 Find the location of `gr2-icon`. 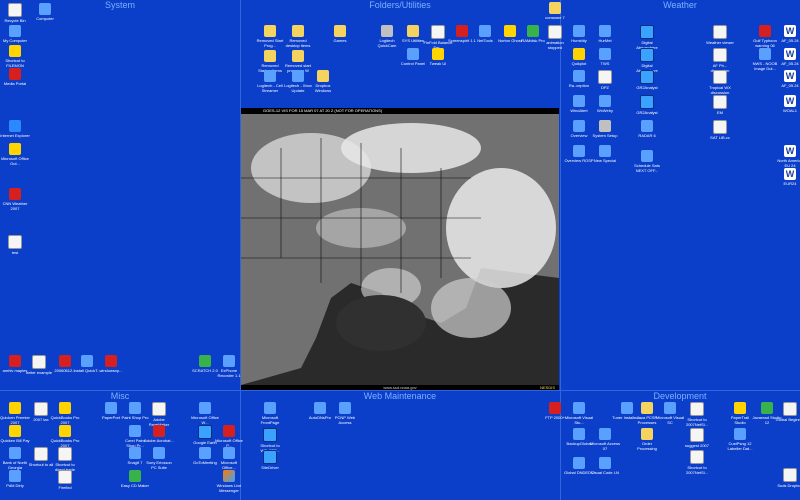

gr2-icon is located at coordinates (647, 77).